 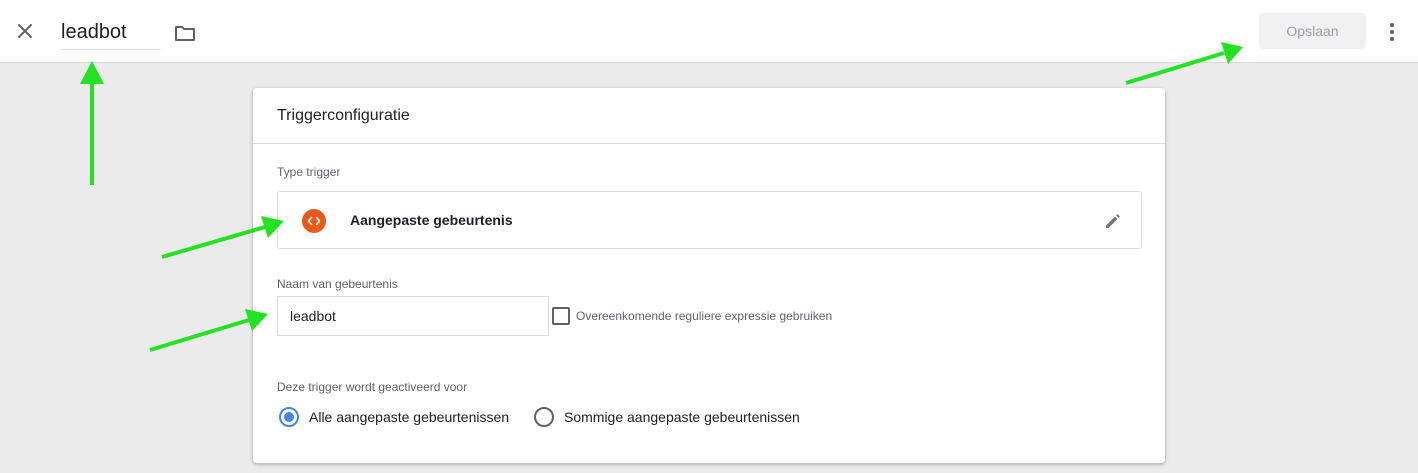 I want to click on arrow-to-event-name, so click(x=208, y=330).